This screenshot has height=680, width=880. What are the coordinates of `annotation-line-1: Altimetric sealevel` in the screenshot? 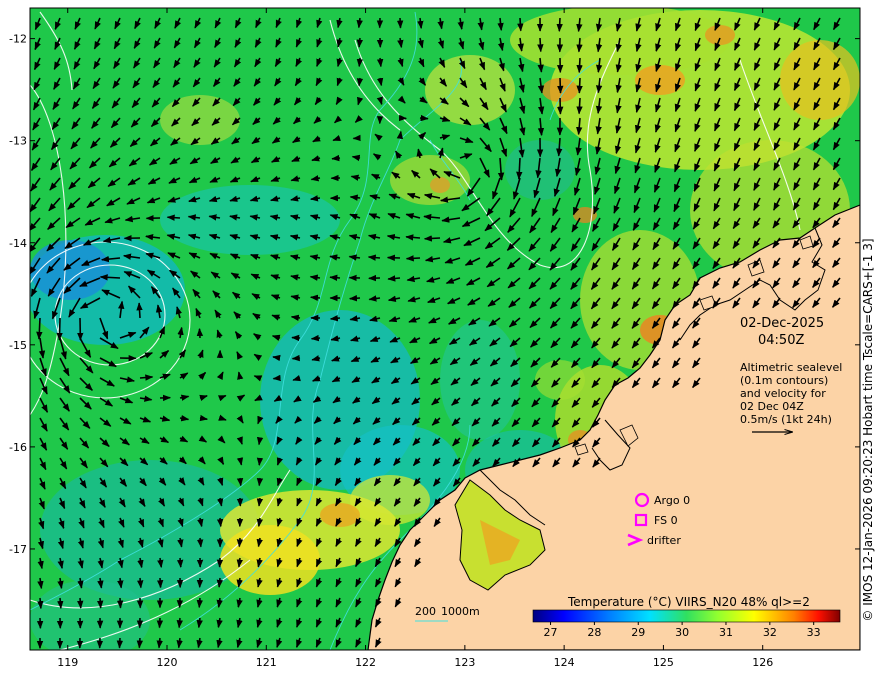 It's located at (791, 367).